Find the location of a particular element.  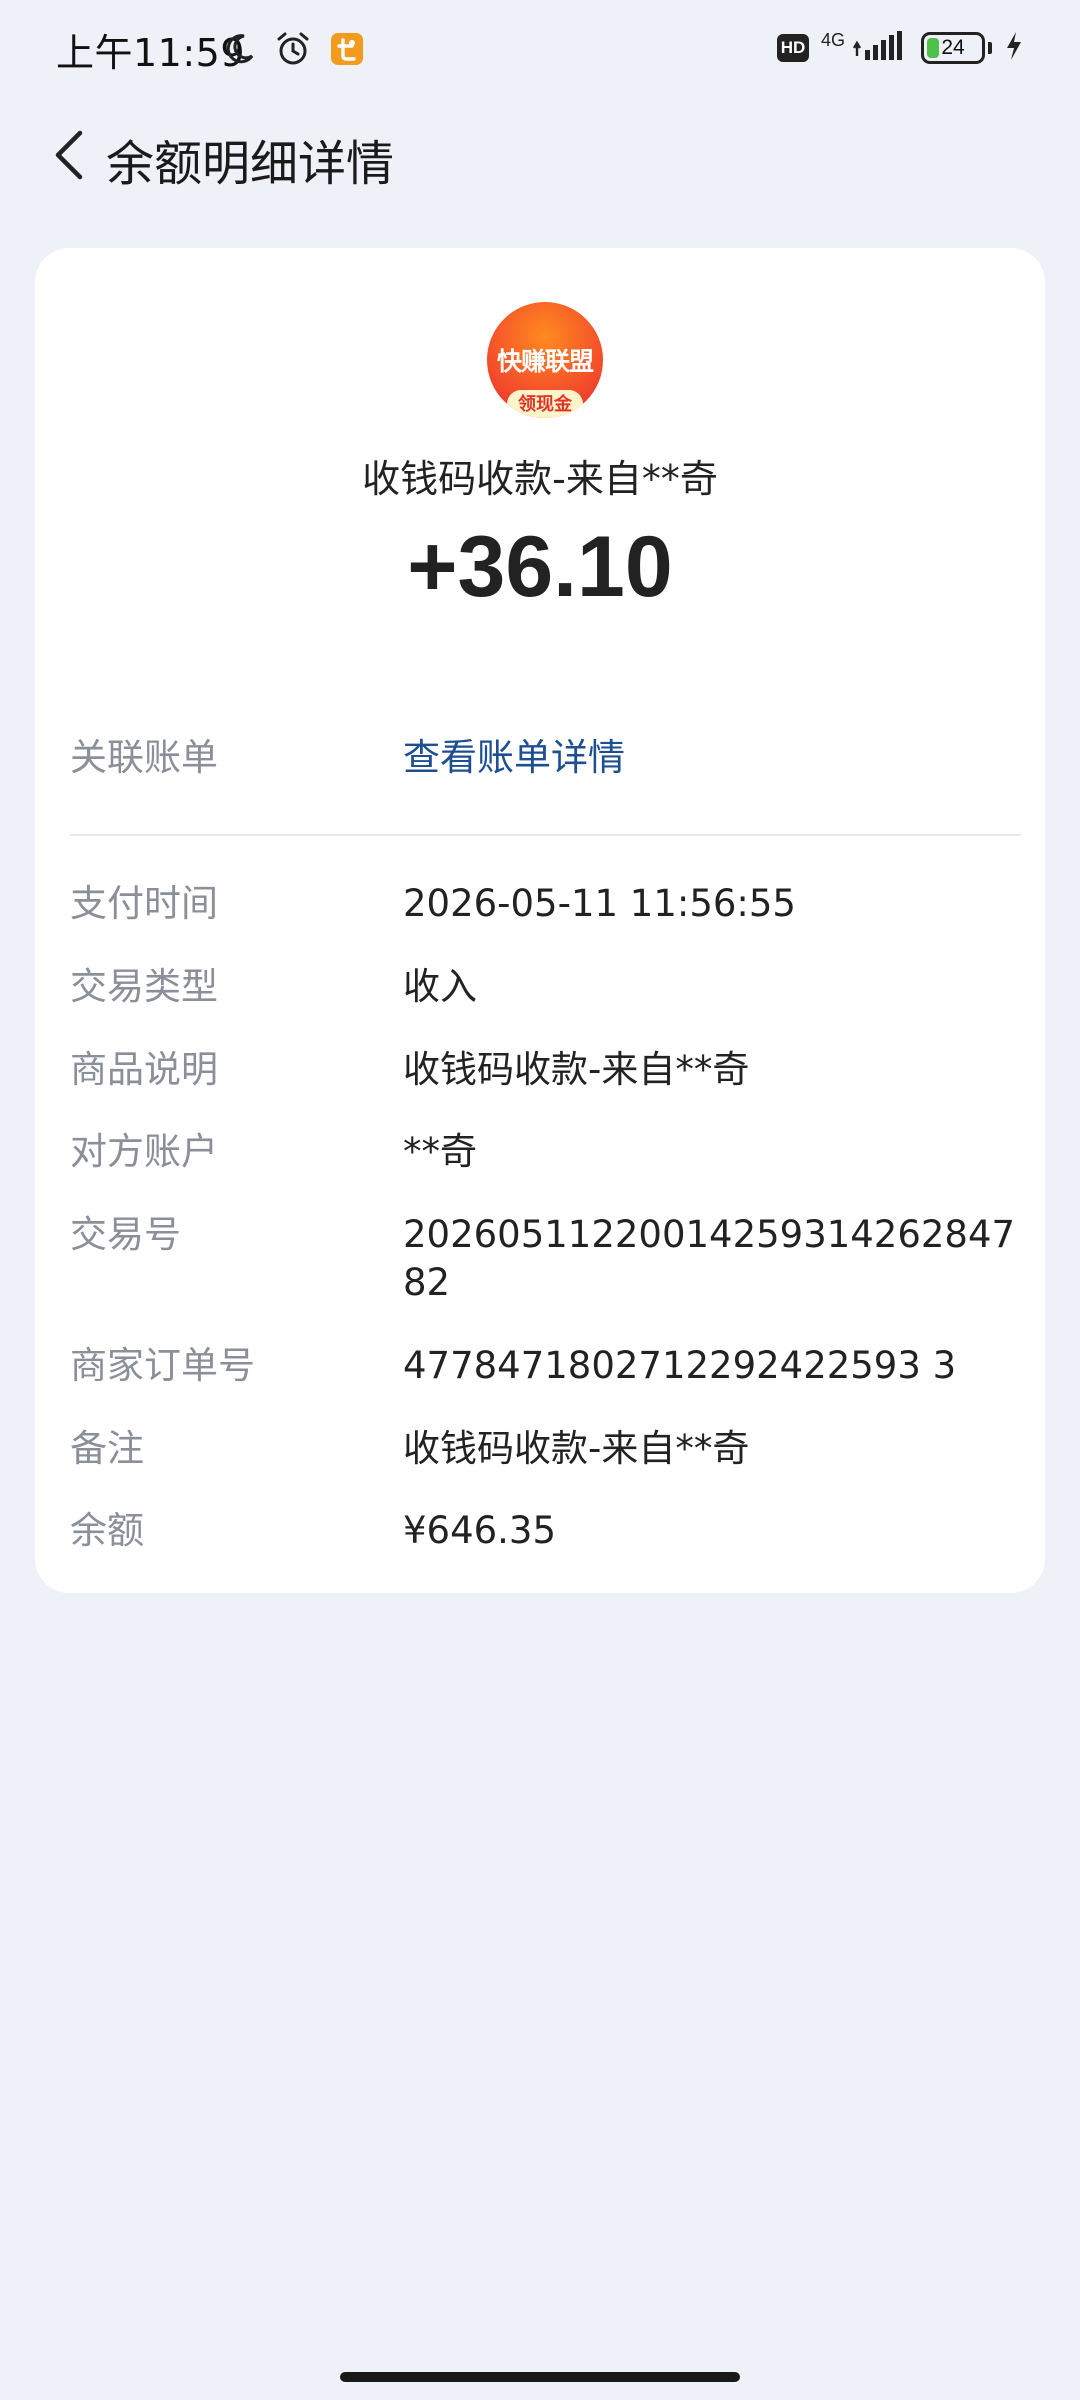

signal-icon is located at coordinates (880, 48).